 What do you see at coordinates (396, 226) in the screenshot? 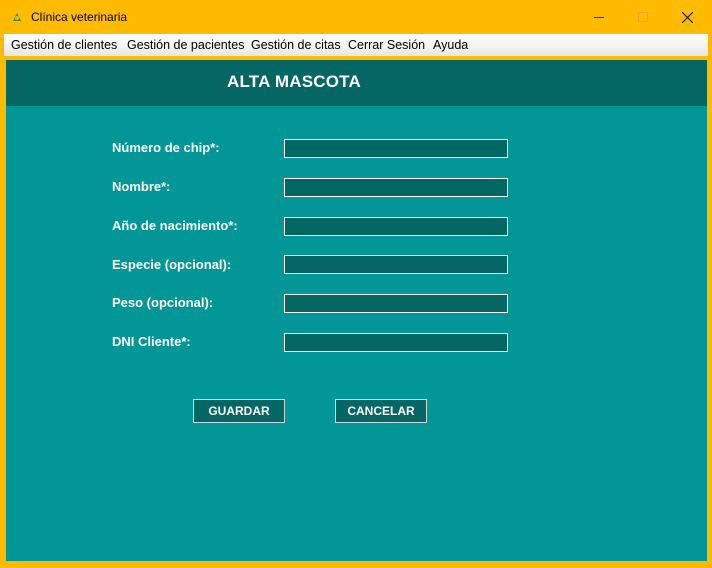
I see `birth-year-input` at bounding box center [396, 226].